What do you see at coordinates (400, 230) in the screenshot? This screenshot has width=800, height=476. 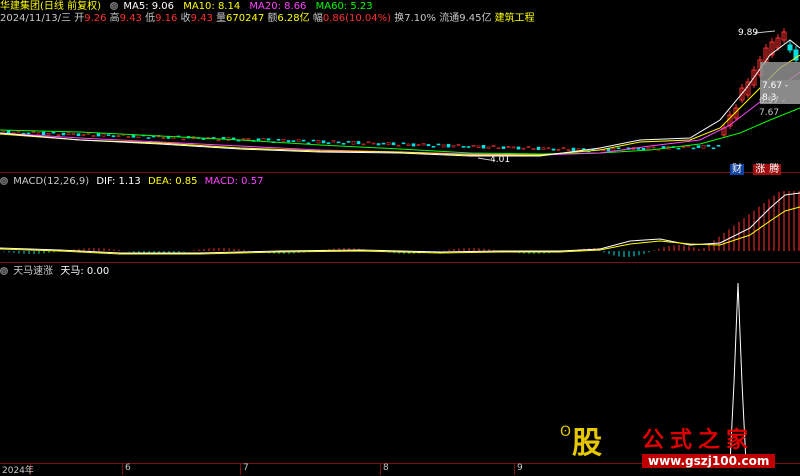 I see `macd-dea-line` at bounding box center [400, 230].